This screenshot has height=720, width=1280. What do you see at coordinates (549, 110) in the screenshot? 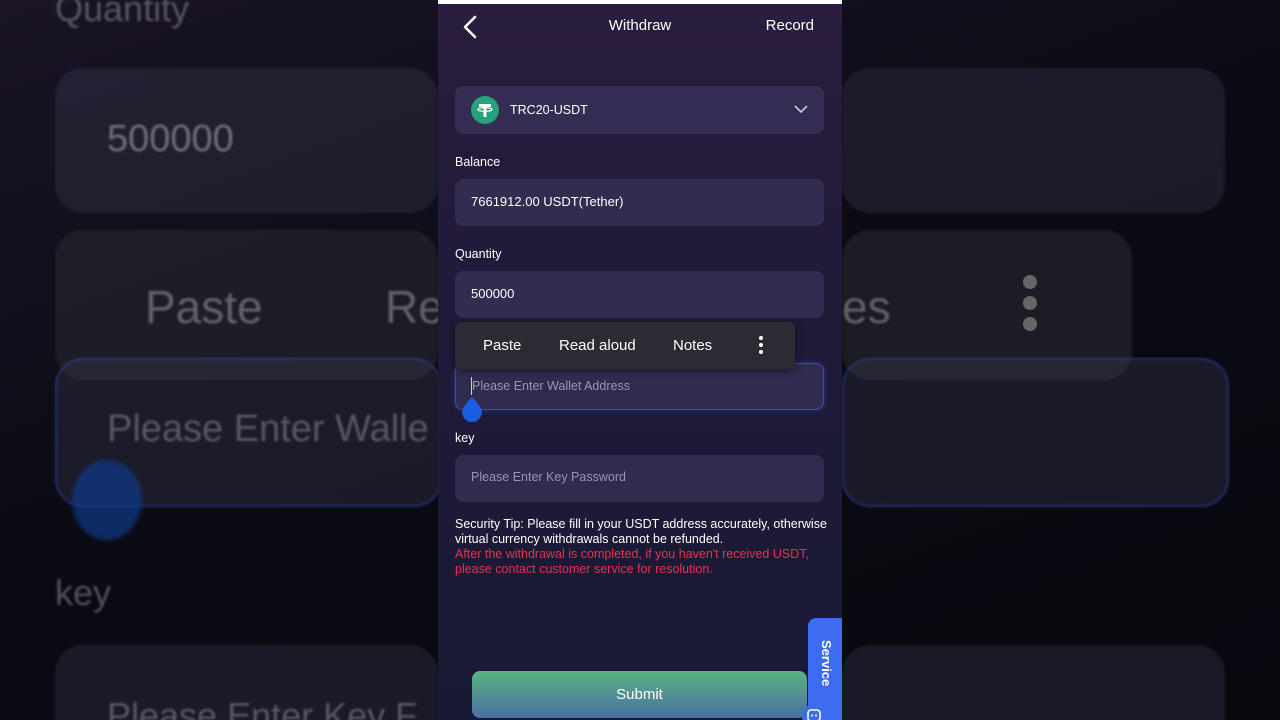
I see `currency-label: TRC20-USDT` at bounding box center [549, 110].